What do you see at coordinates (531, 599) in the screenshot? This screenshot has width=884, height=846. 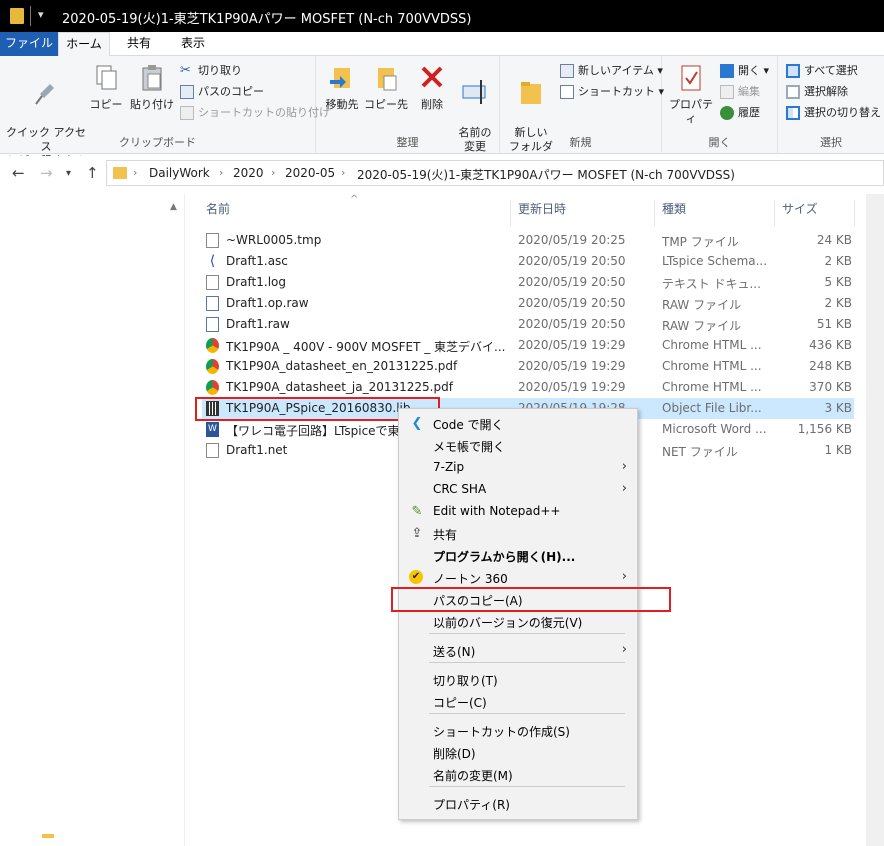 I see `highlight-box` at bounding box center [531, 599].